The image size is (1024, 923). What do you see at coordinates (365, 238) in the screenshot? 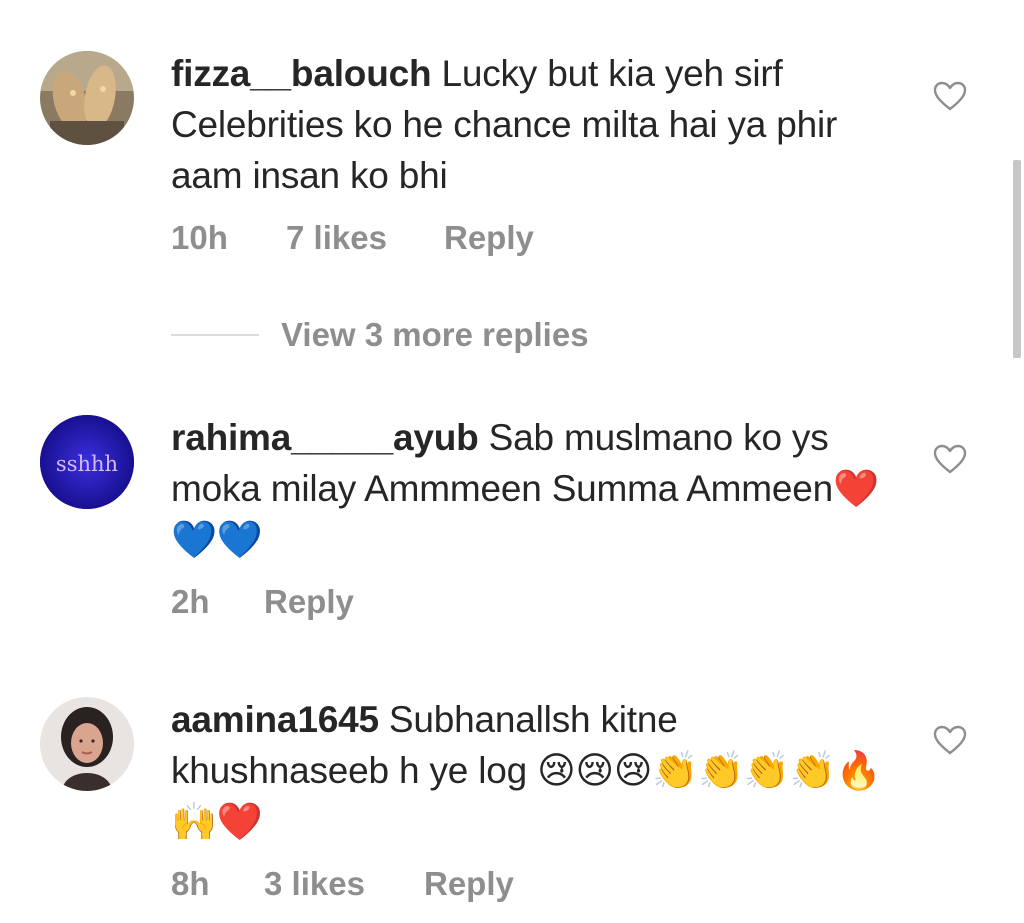
I see `comment-likes: 7 likes` at bounding box center [365, 238].